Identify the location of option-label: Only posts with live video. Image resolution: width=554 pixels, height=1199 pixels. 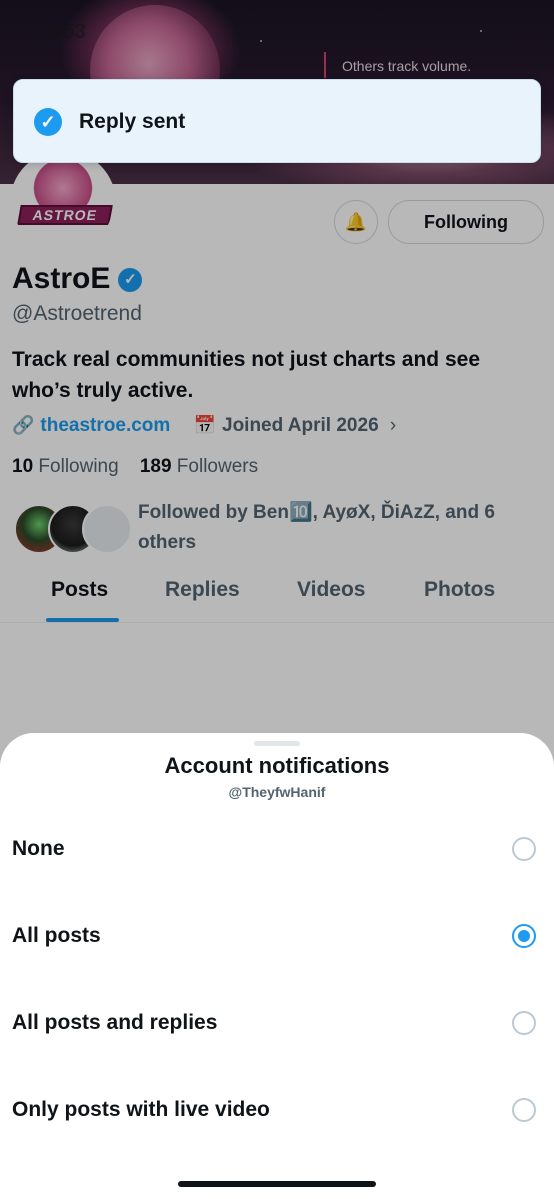
(141, 1109).